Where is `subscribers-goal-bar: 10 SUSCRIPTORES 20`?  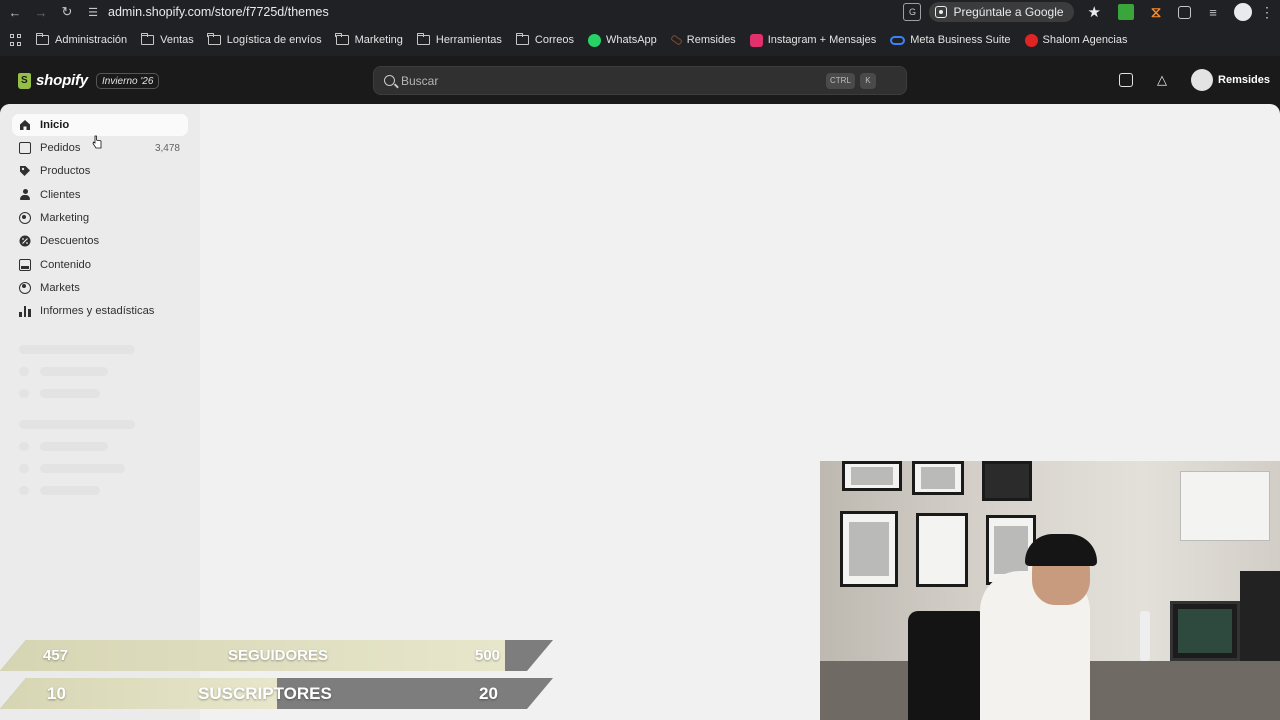
subscribers-goal-bar: 10 SUSCRIPTORES 20 is located at coordinates (276, 693).